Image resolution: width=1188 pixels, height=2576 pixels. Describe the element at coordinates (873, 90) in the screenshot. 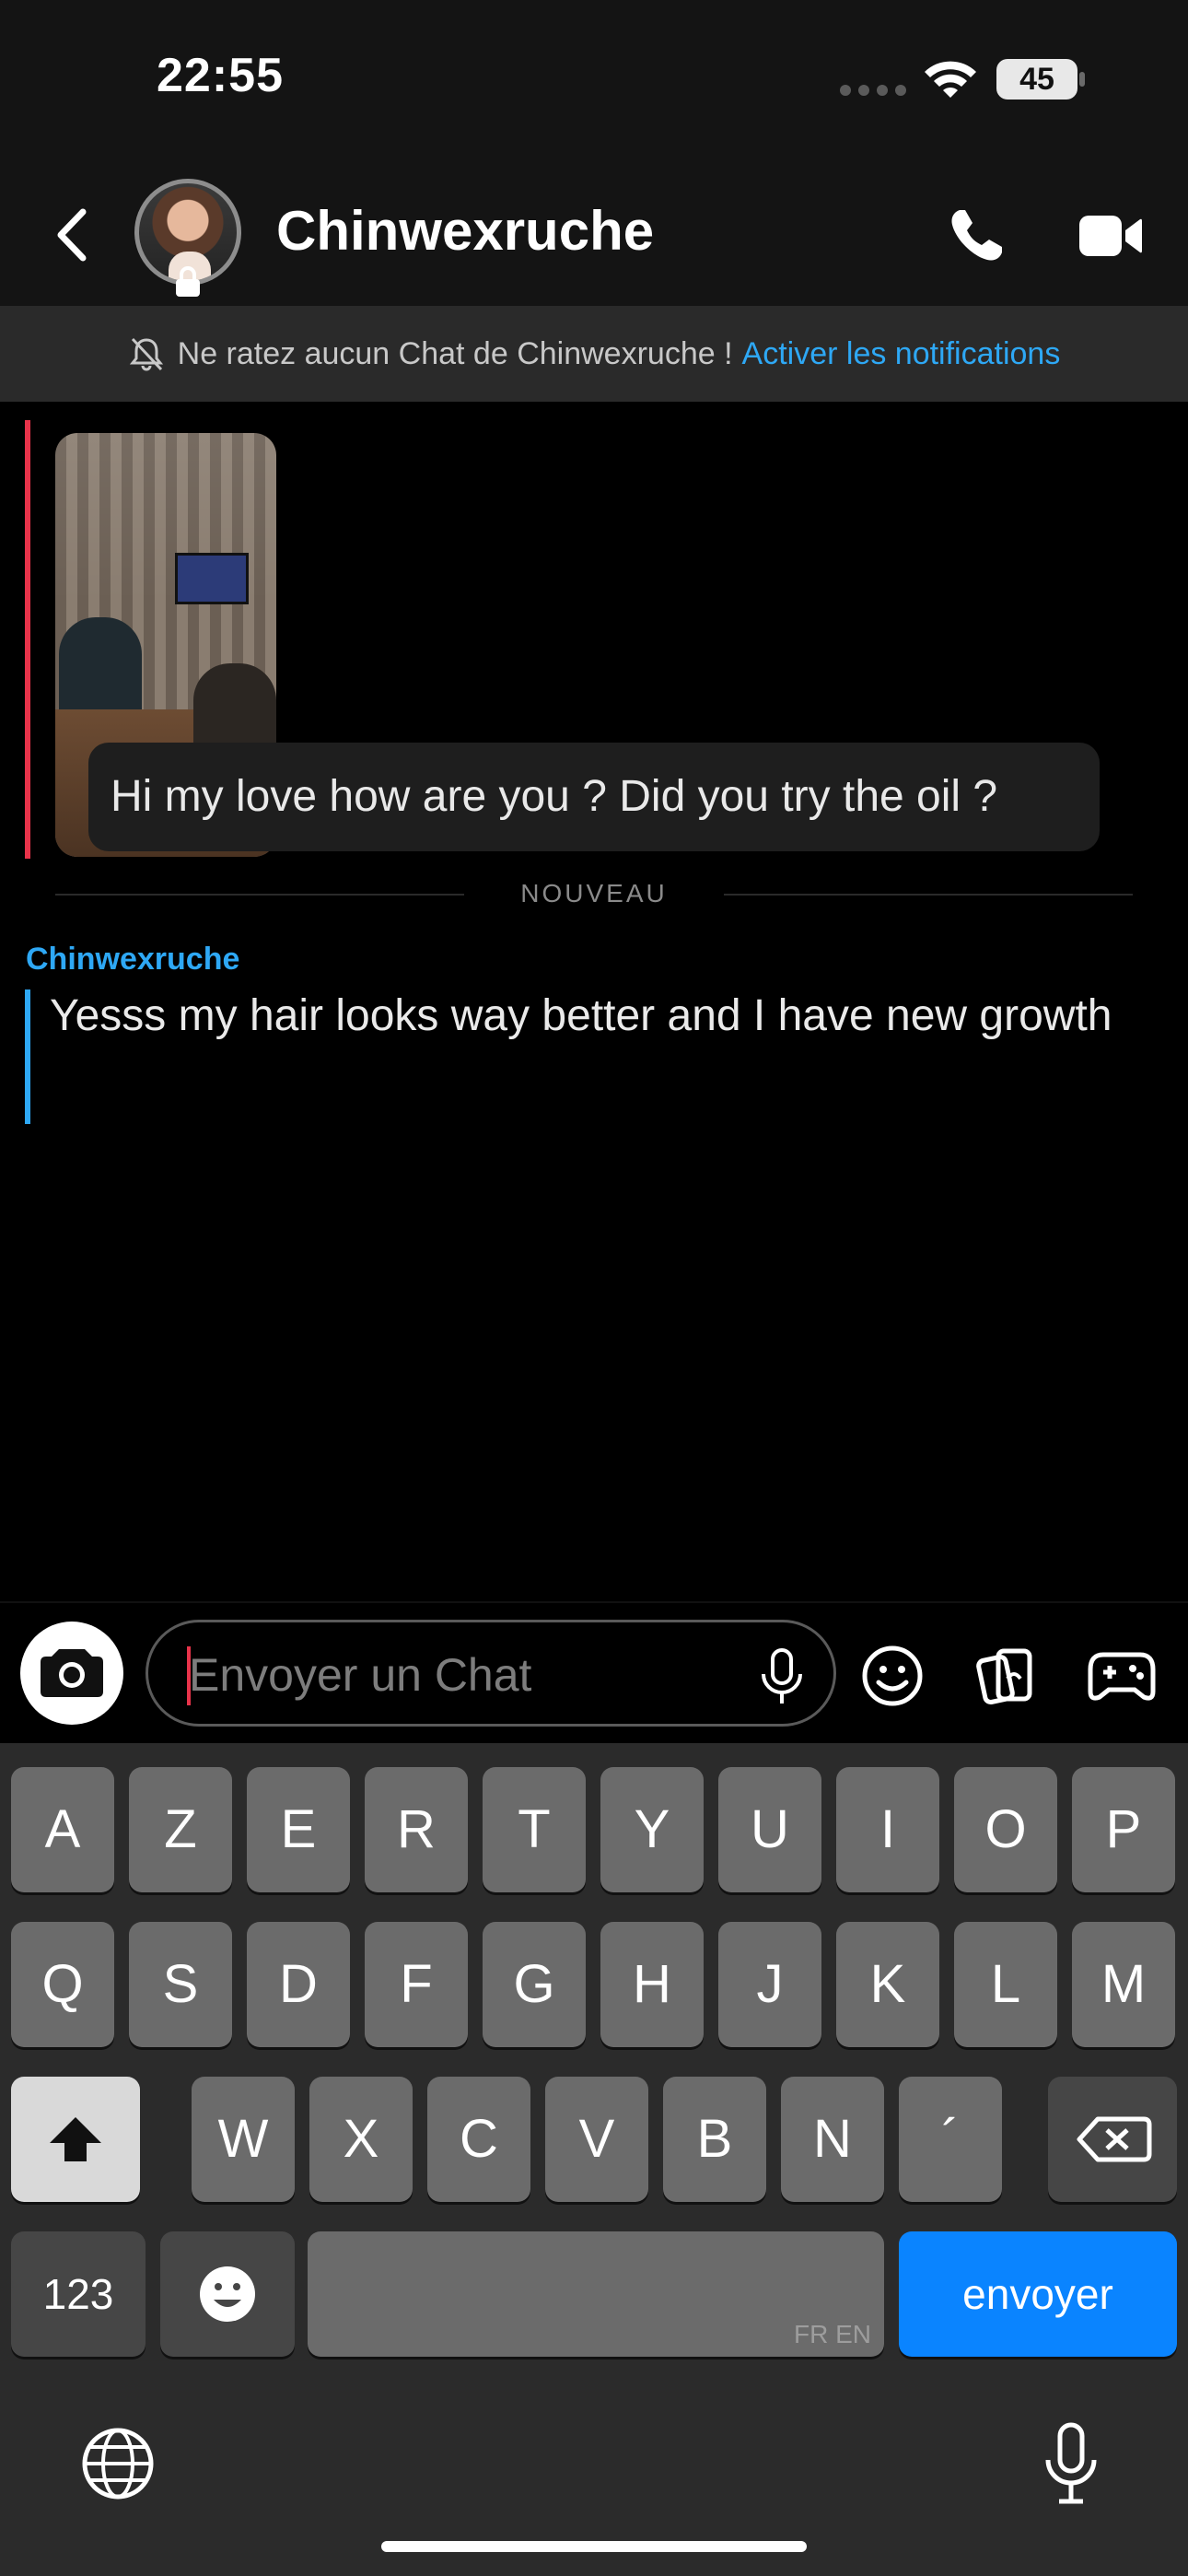

I see `signal-dots-icon` at that location.